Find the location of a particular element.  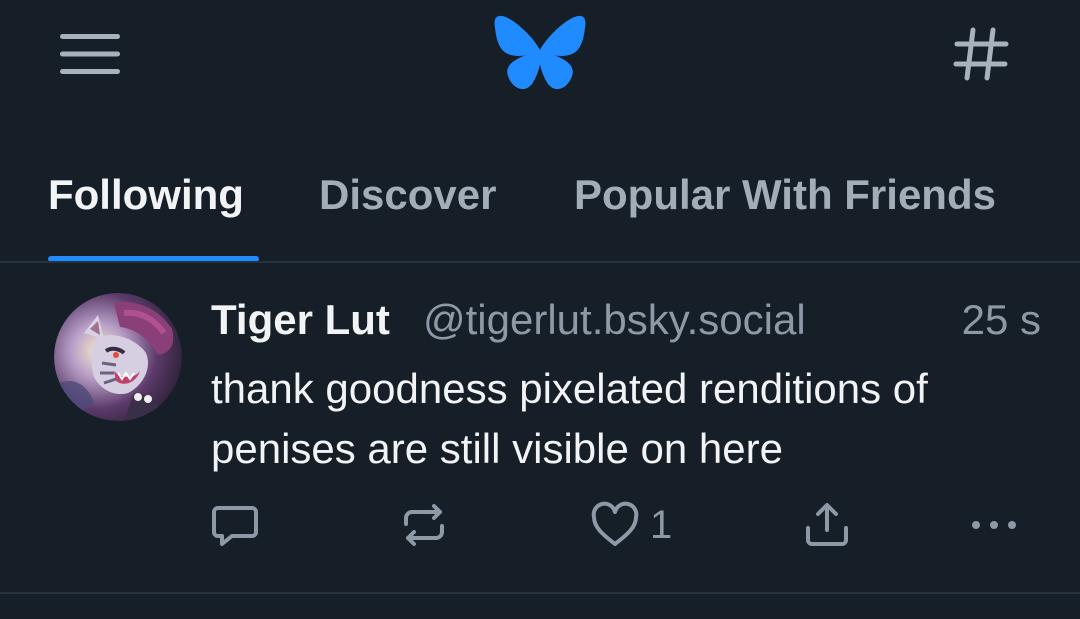

tab-label: Following is located at coordinates (146, 194).